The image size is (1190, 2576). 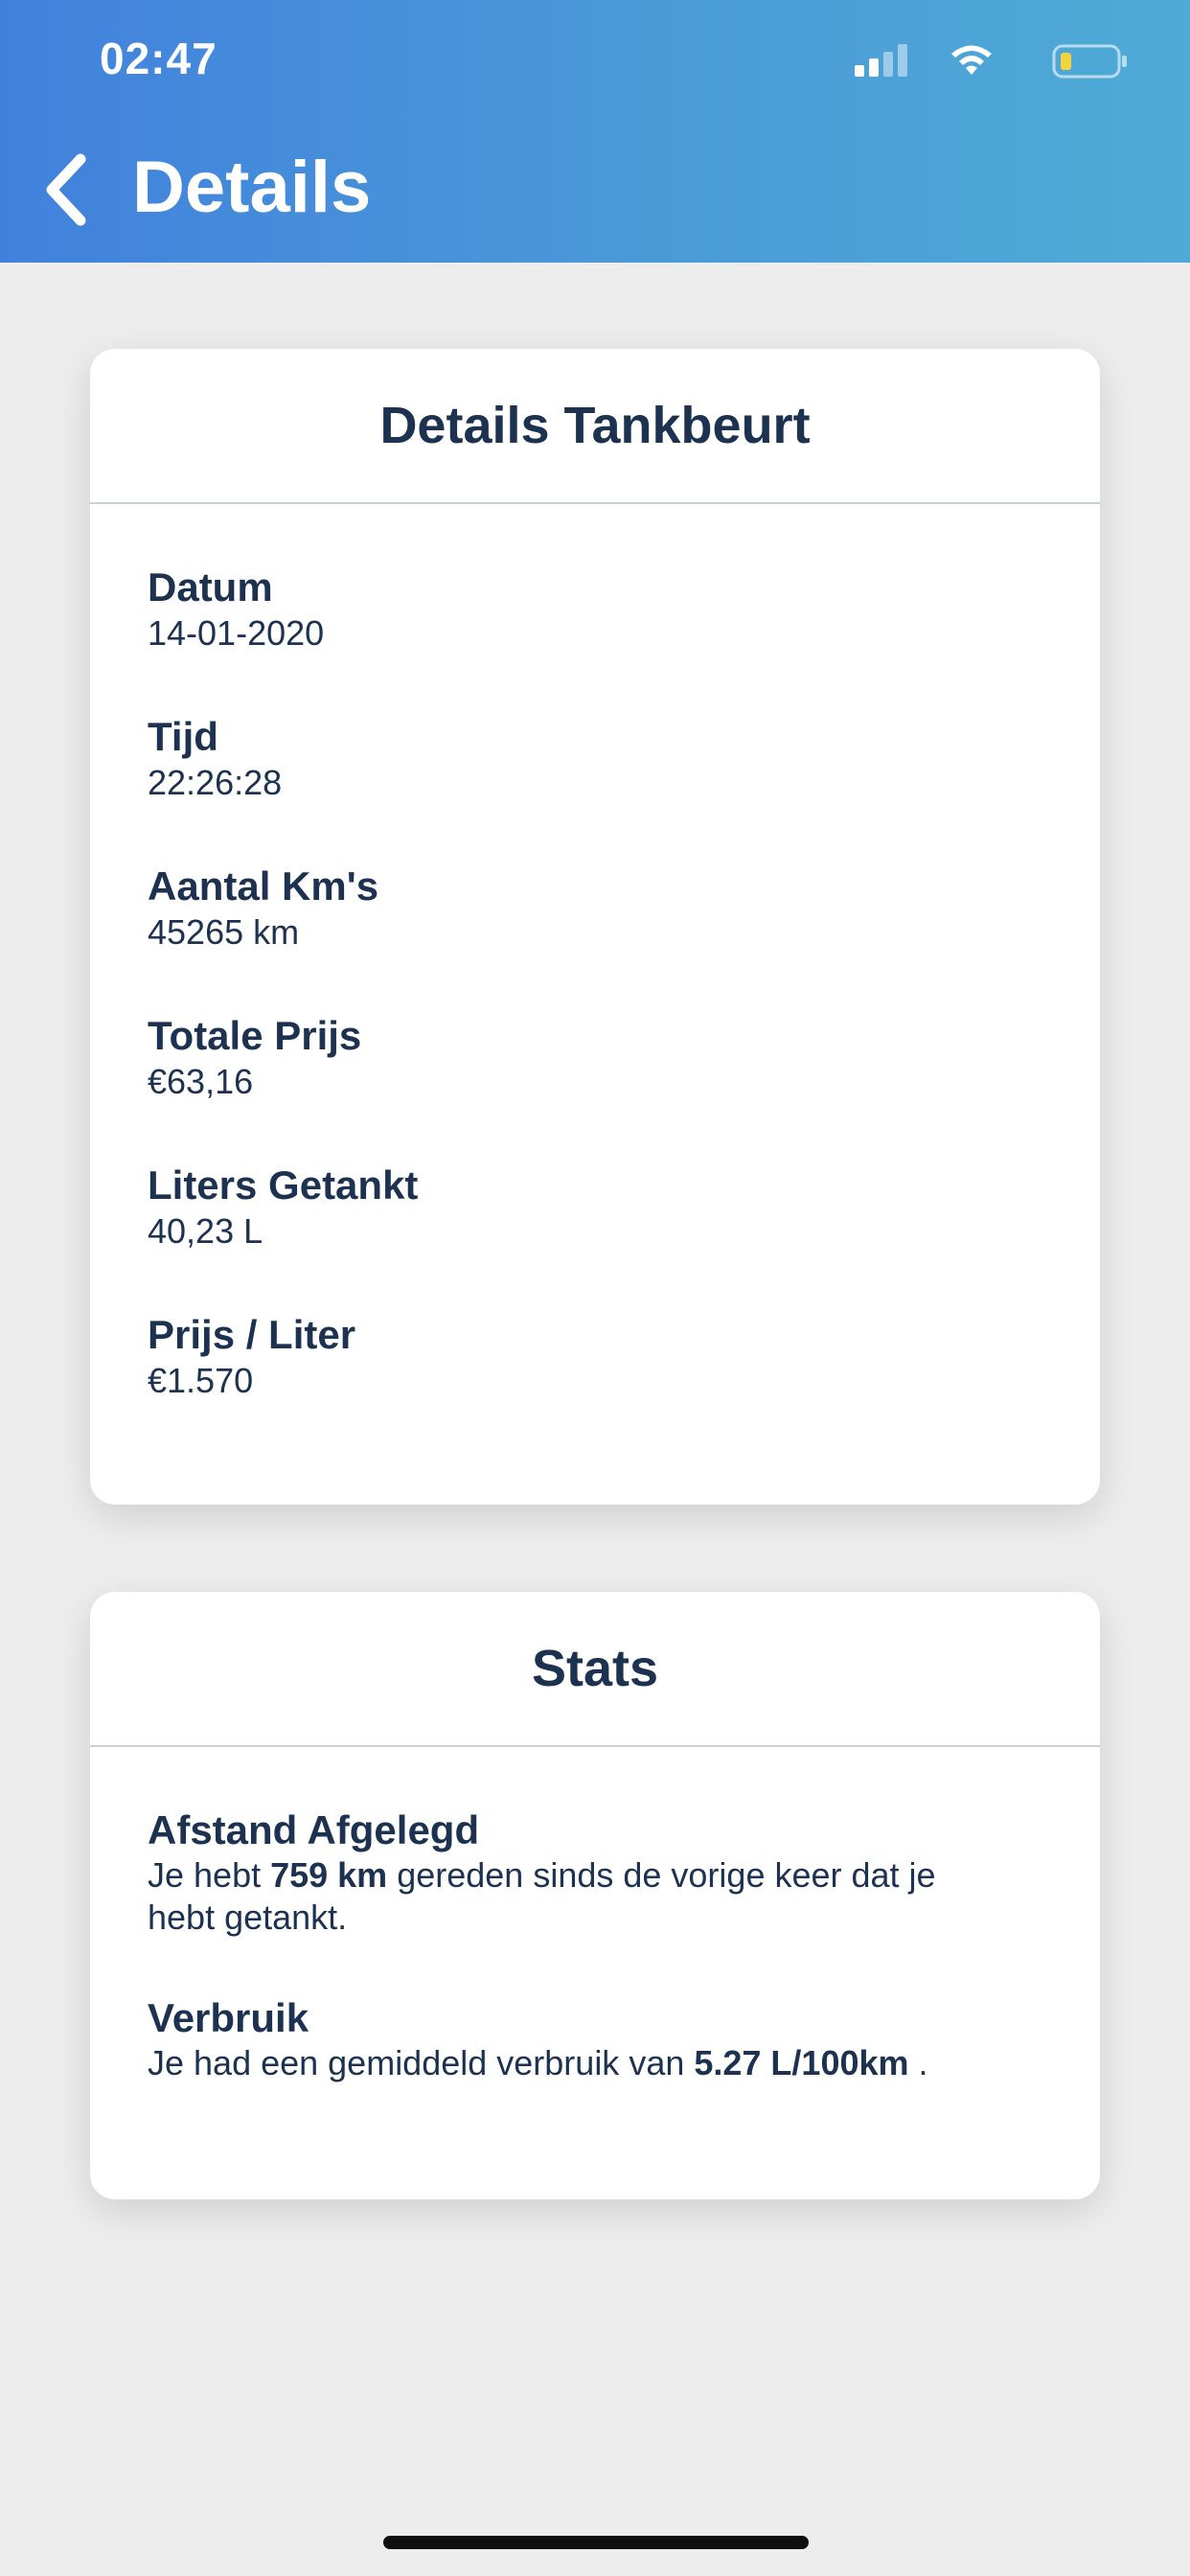 What do you see at coordinates (595, 1058) in the screenshot?
I see `field-totale-prijs: Totale Prijs €63,16` at bounding box center [595, 1058].